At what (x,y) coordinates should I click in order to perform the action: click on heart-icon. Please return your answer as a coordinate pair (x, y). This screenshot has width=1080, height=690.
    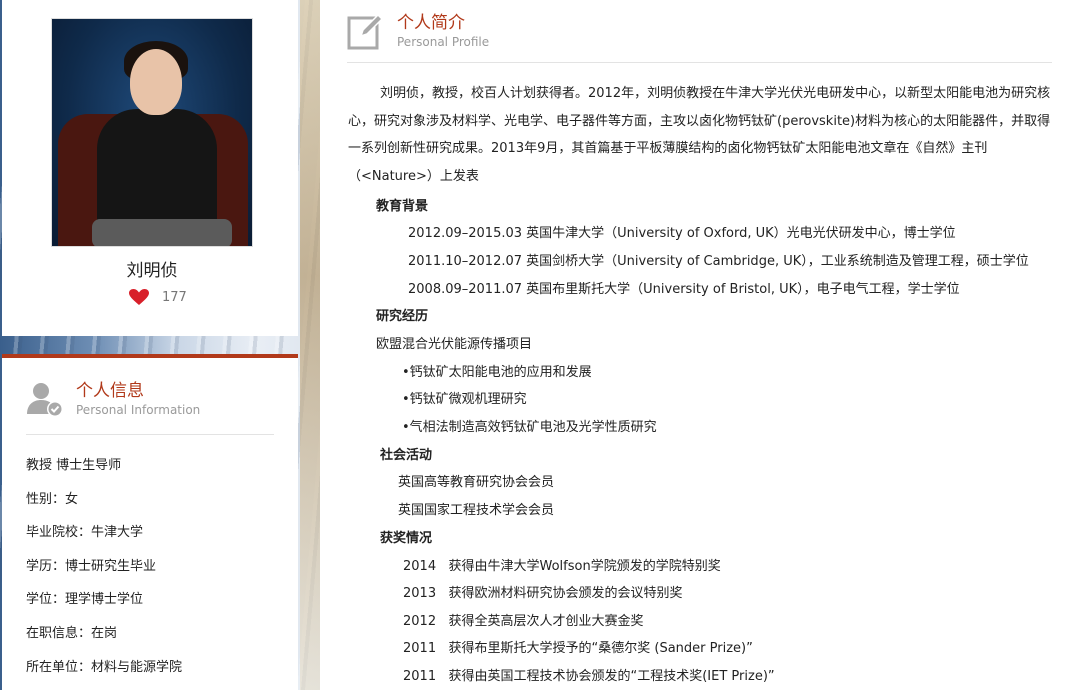
    Looking at the image, I should click on (139, 297).